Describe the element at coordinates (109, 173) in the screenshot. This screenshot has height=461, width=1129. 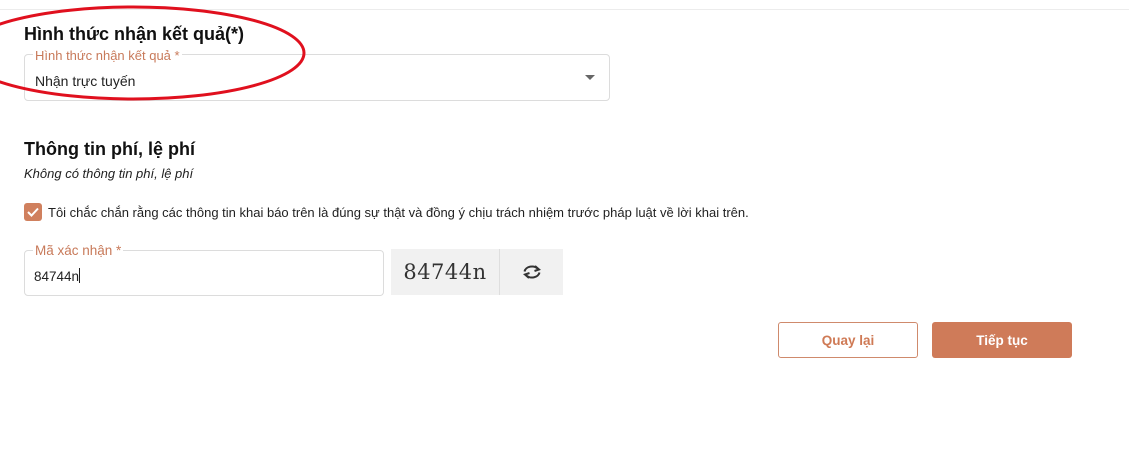
I see `fee-info-note: Không có thông tin phí, lệ phí` at that location.